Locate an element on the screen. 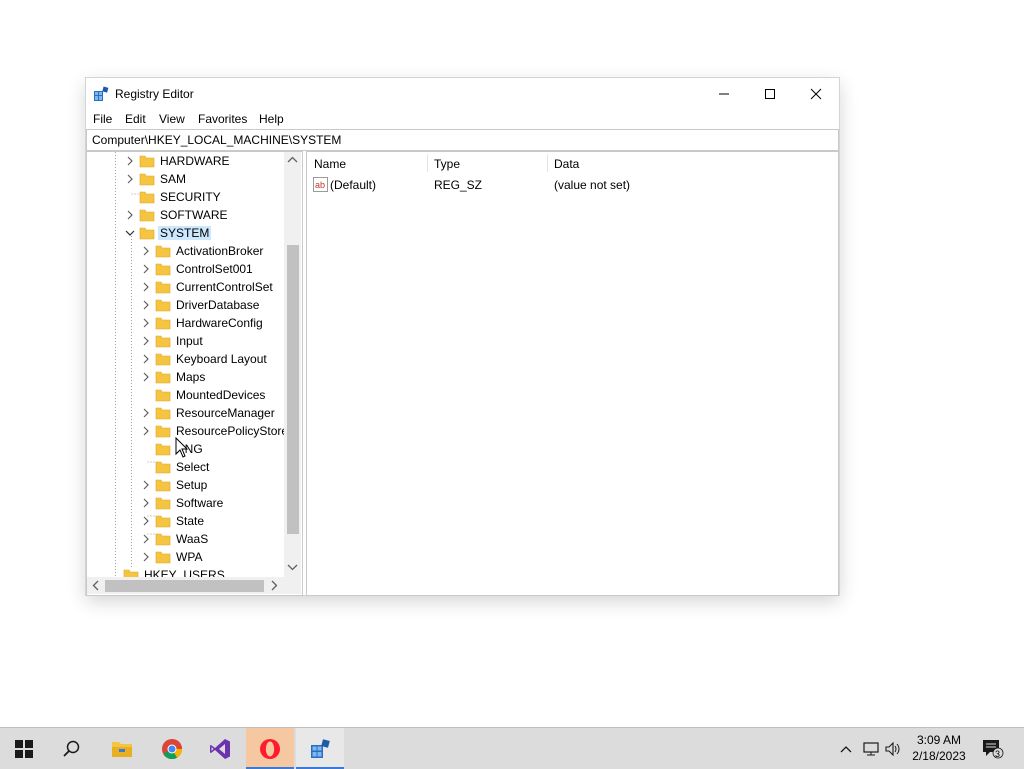  tree-node-label: Software is located at coordinates (200, 503).